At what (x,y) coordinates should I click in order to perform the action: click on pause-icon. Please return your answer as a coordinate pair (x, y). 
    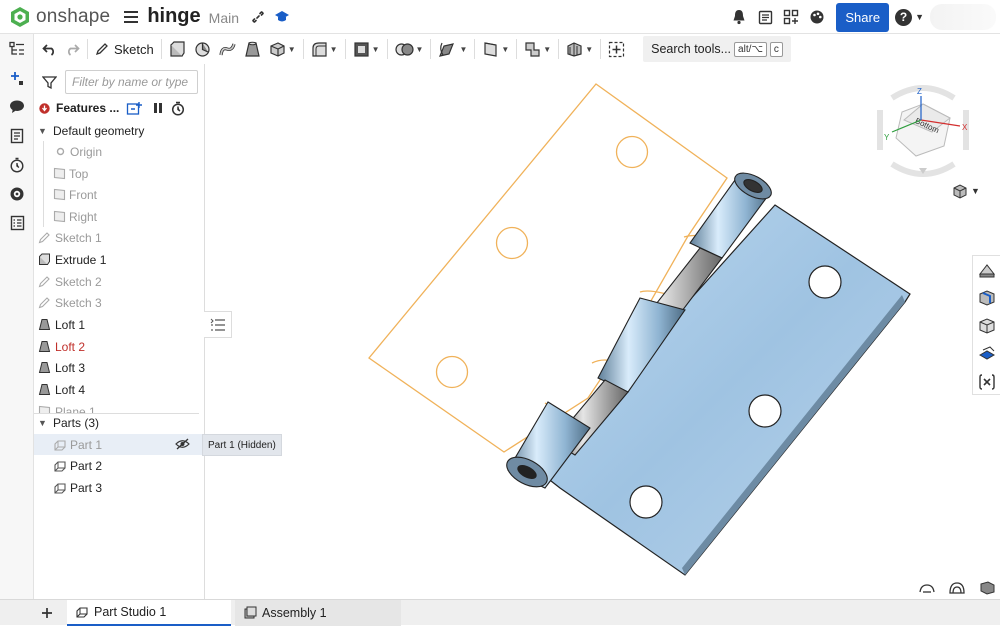
    Looking at the image, I should click on (158, 108).